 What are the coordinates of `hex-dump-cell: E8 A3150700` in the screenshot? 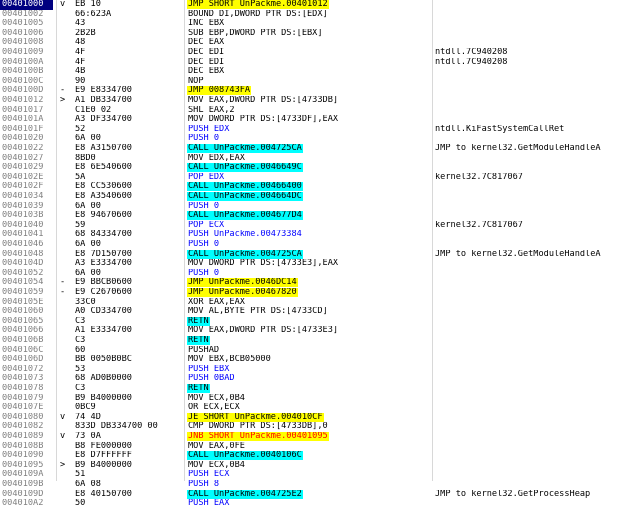 It's located at (103, 148).